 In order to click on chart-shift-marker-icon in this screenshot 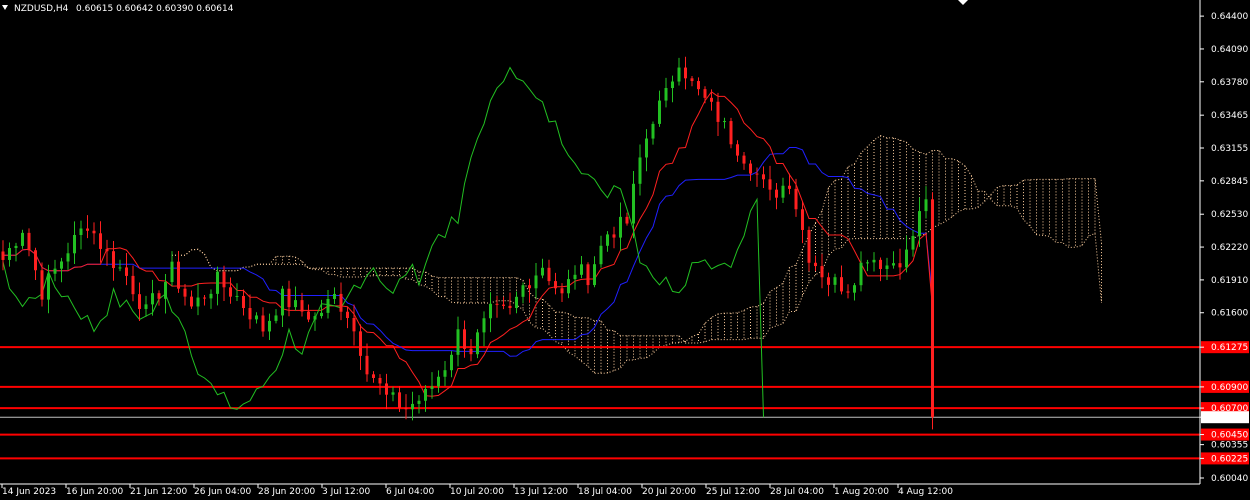, I will do `click(963, 2)`.